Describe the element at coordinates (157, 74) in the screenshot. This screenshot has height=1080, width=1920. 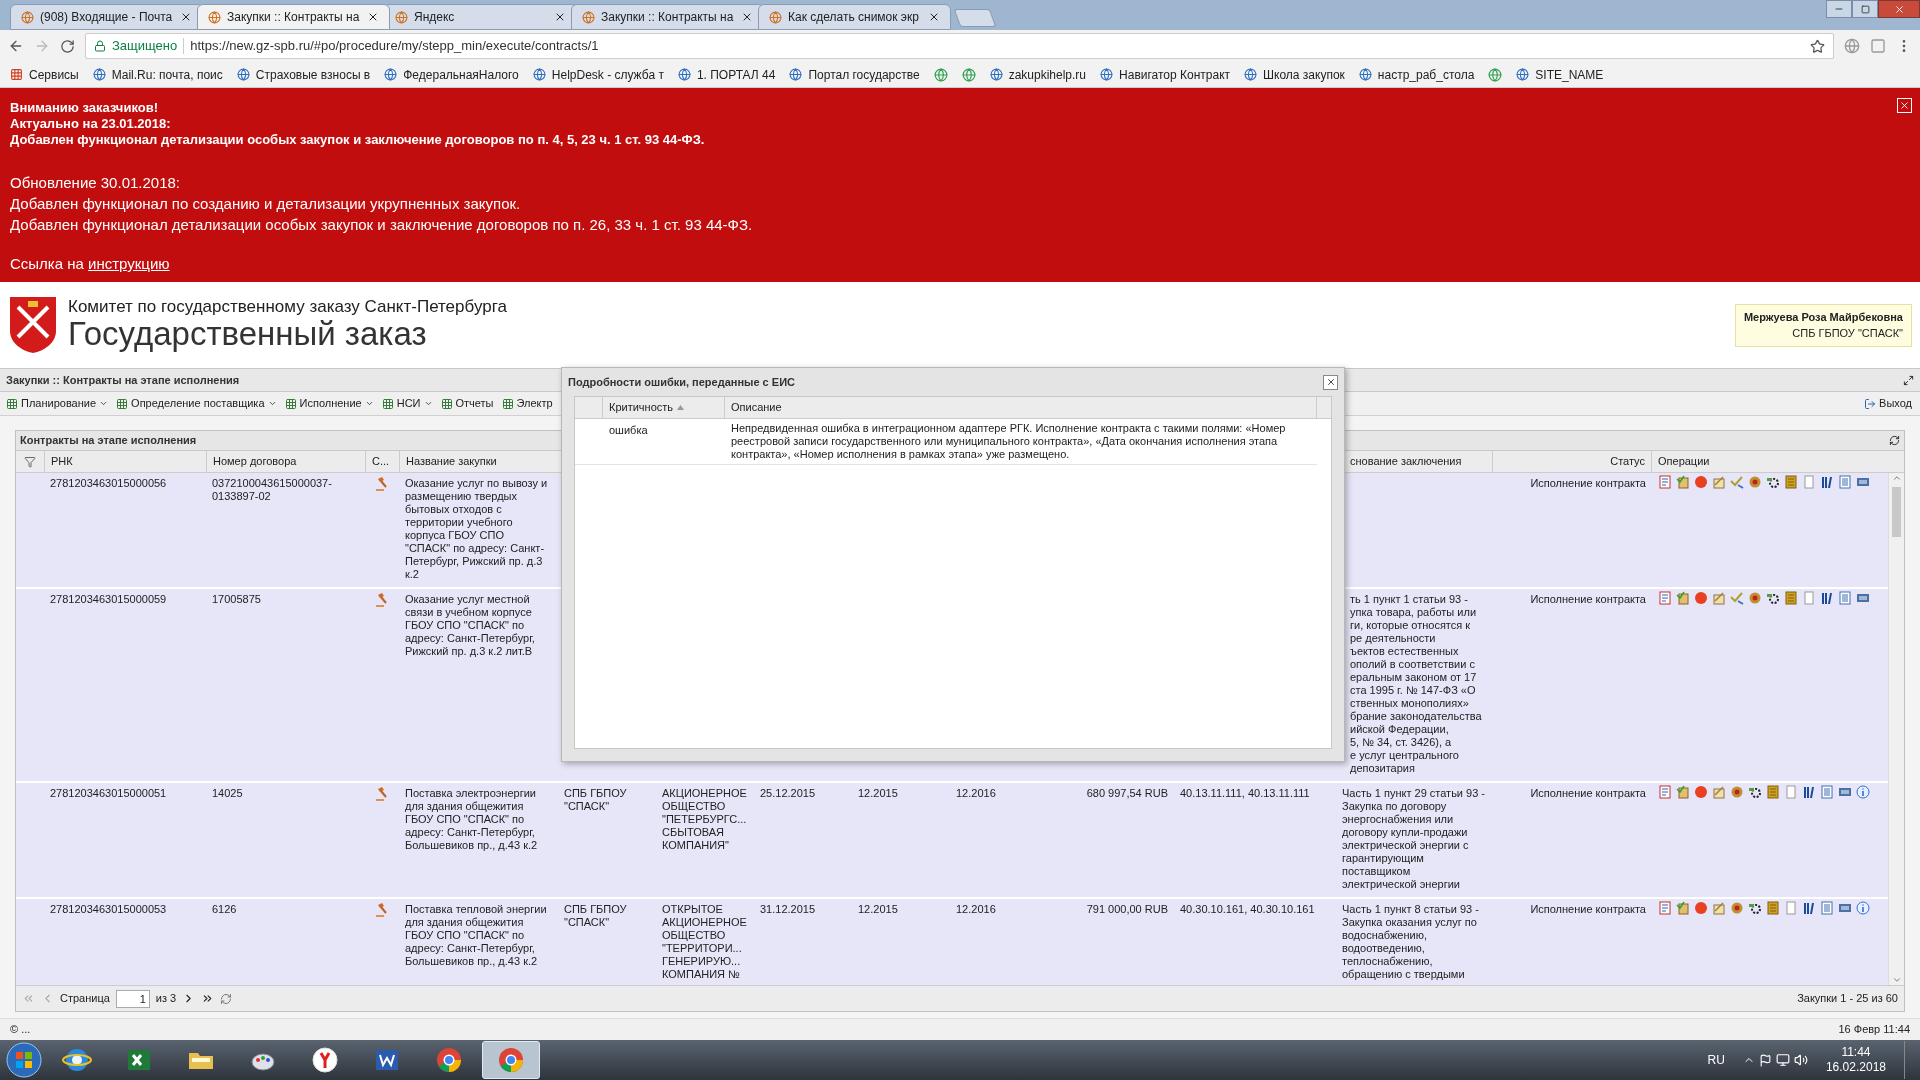
I see `bookmark: Mail.Ru: почта, поис` at that location.